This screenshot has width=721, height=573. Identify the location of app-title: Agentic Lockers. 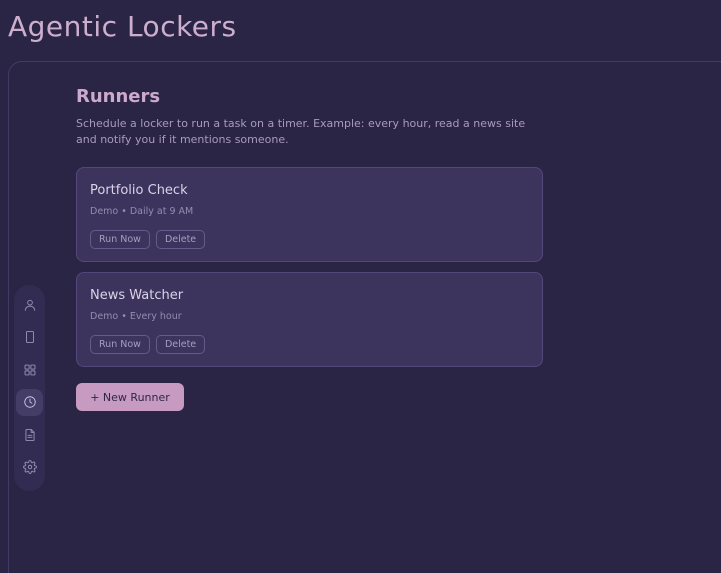
(122, 26).